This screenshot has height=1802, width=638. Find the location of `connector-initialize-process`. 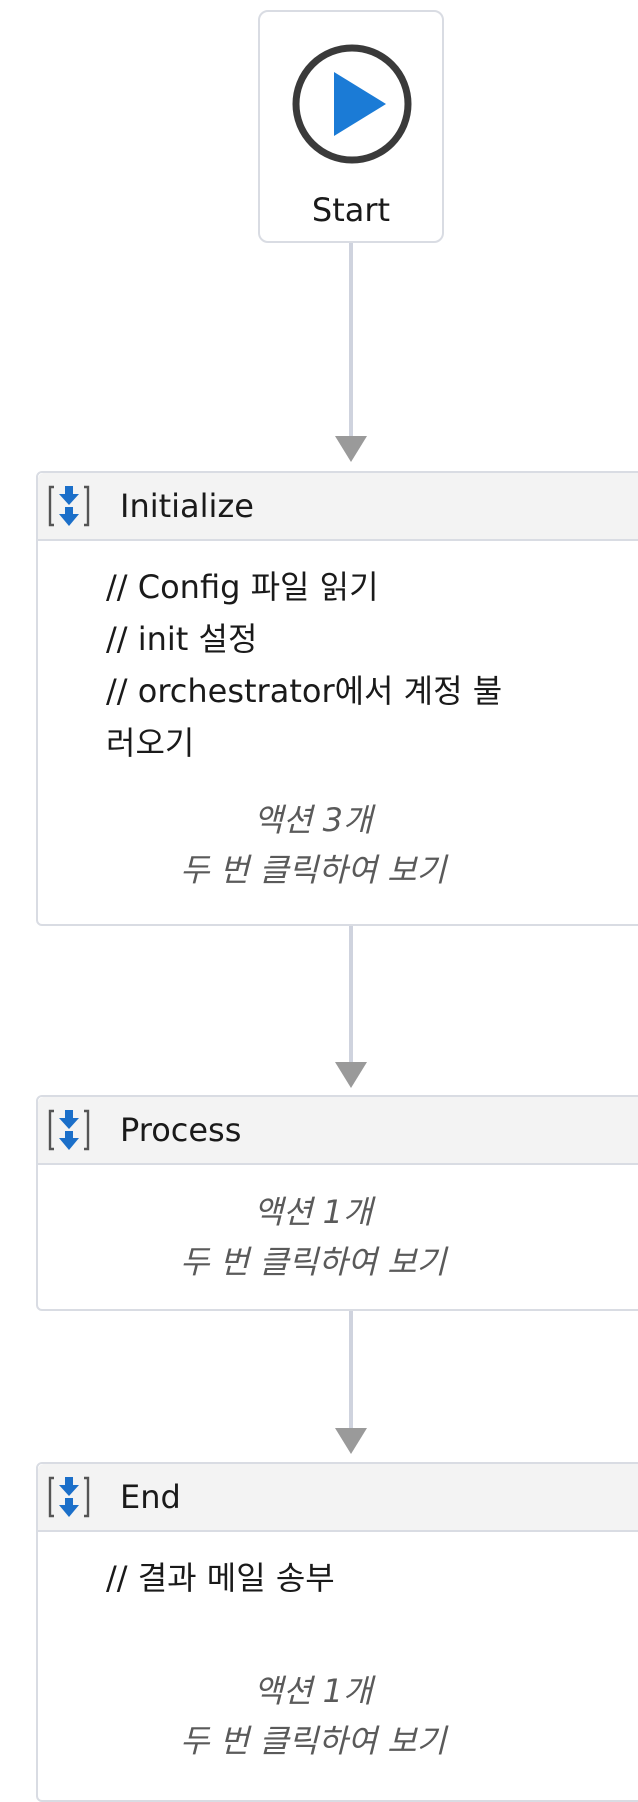

connector-initialize-process is located at coordinates (351, 1001).